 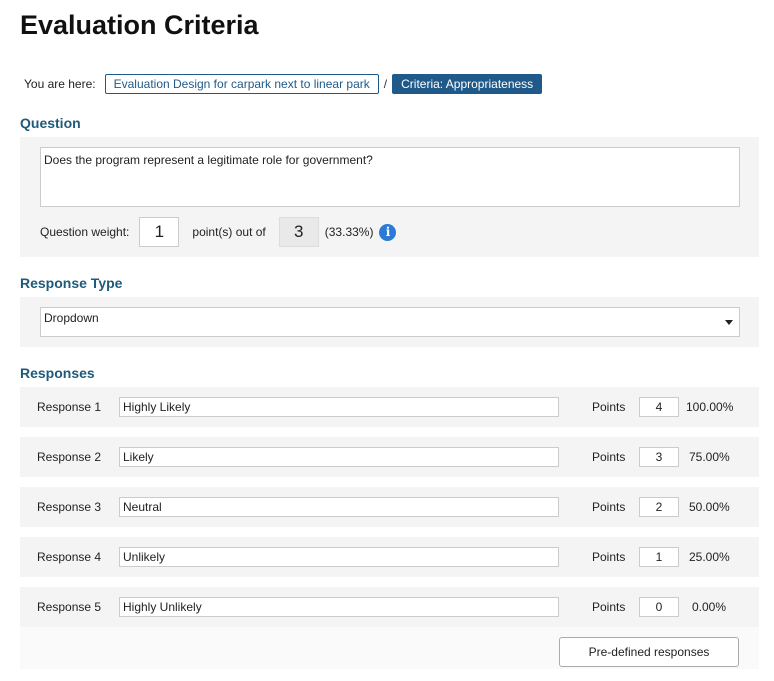 What do you see at coordinates (339, 457) in the screenshot?
I see `response-text-input: Likely` at bounding box center [339, 457].